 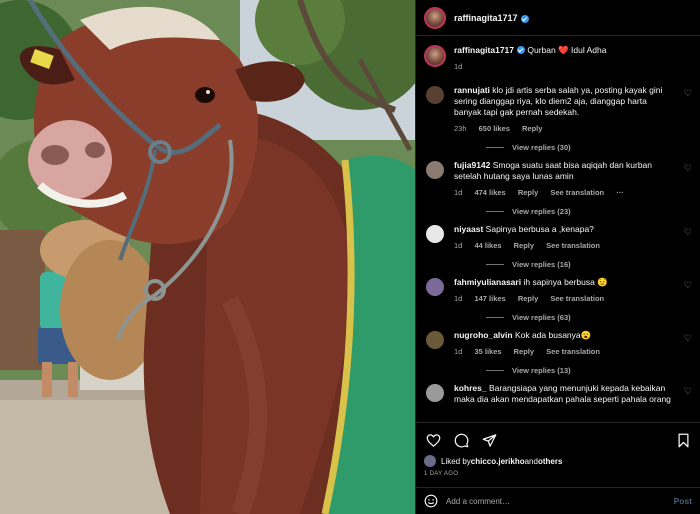 What do you see at coordinates (431, 501) in the screenshot?
I see `emoji-icon` at bounding box center [431, 501].